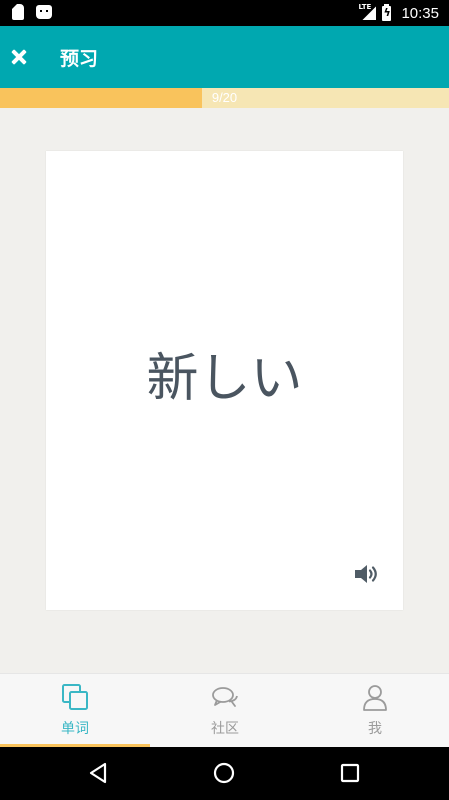 This screenshot has height=800, width=449. What do you see at coordinates (375, 729) in the screenshot?
I see `tab-me-label: 我` at bounding box center [375, 729].